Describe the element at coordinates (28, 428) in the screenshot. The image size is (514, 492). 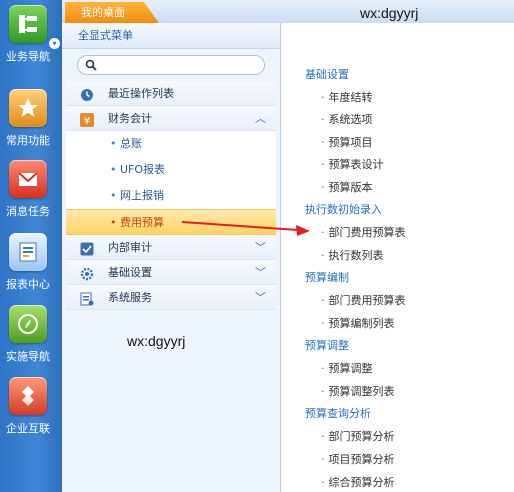
I see `rail-label: 企业互联` at that location.